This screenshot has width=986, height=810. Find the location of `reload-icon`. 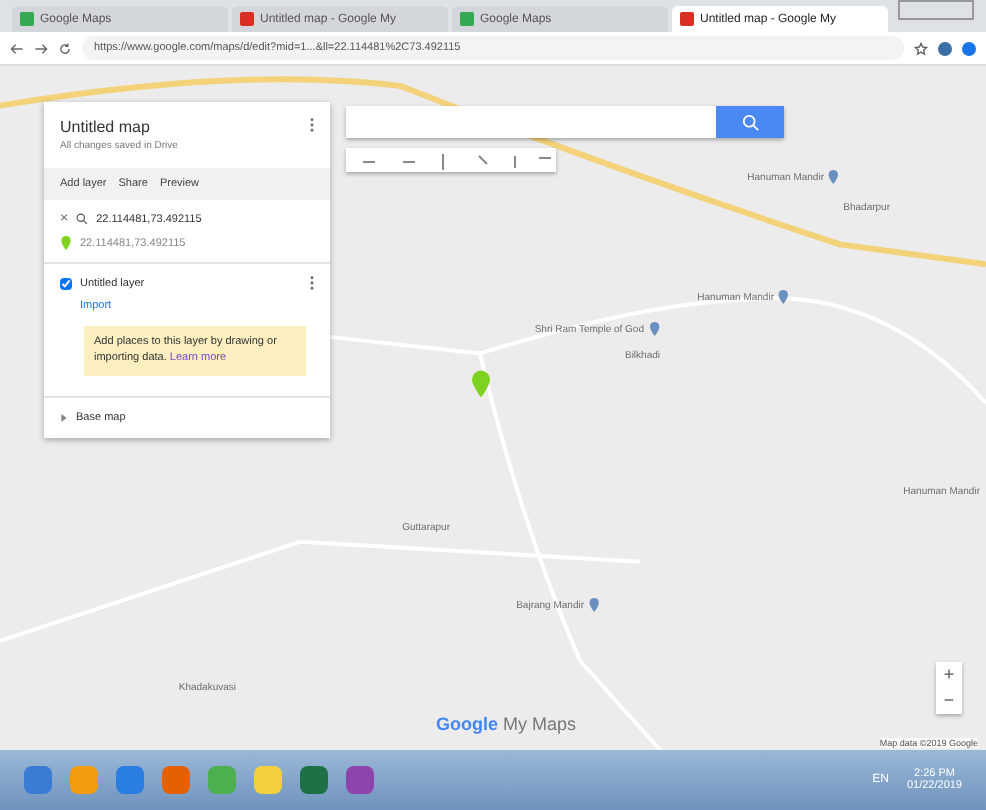

reload-icon is located at coordinates (65, 48).